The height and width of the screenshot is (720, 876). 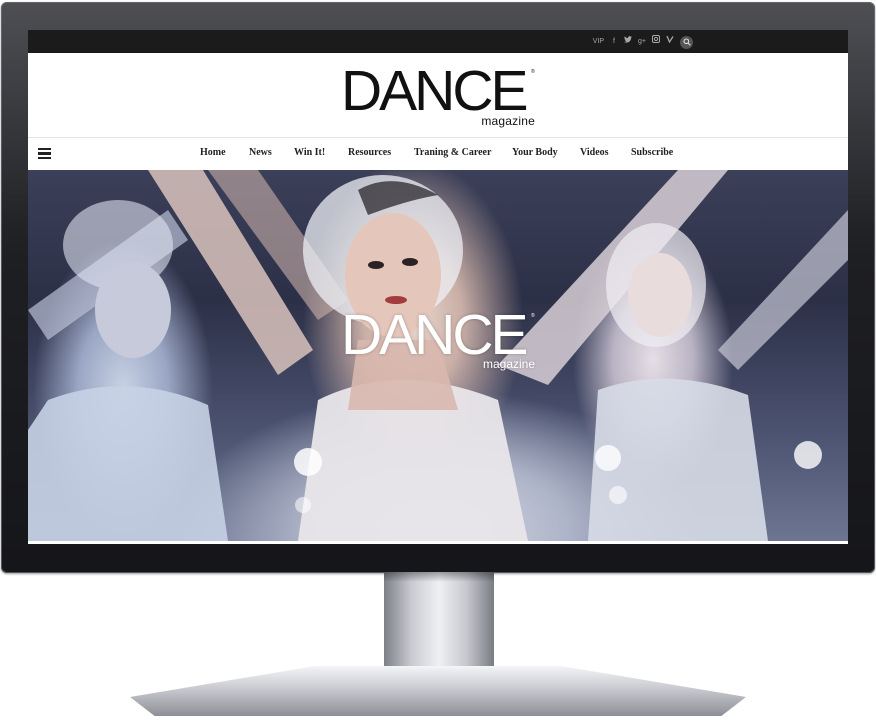 I want to click on hero-logo-word: DANCE, so click(x=435, y=335).